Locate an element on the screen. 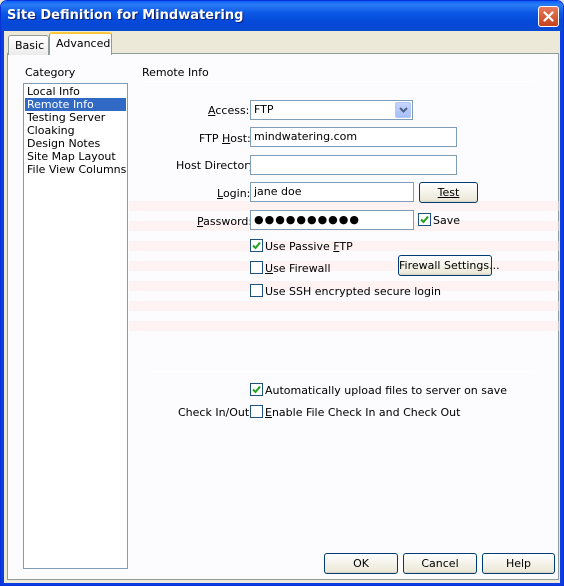  password-value: ●●●●●●●●●● is located at coordinates (307, 219).